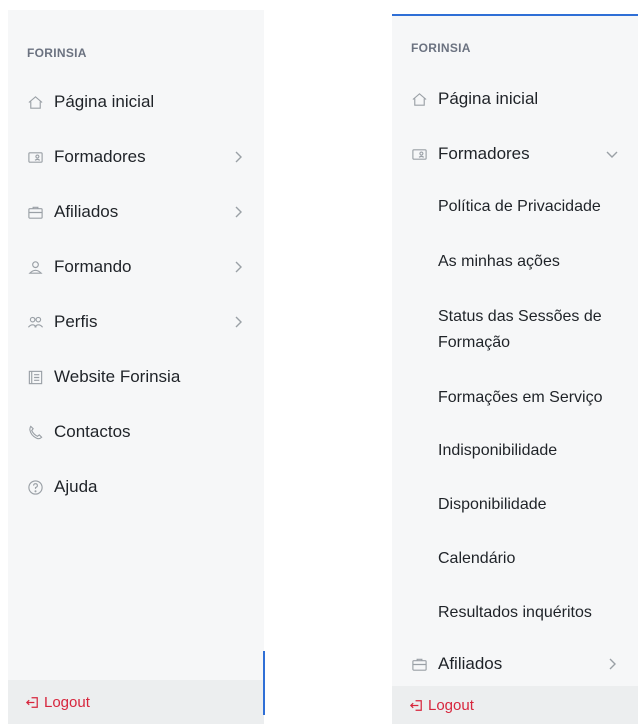 The width and height of the screenshot is (638, 724). I want to click on submenu-item: Disponibilidade, so click(536, 505).